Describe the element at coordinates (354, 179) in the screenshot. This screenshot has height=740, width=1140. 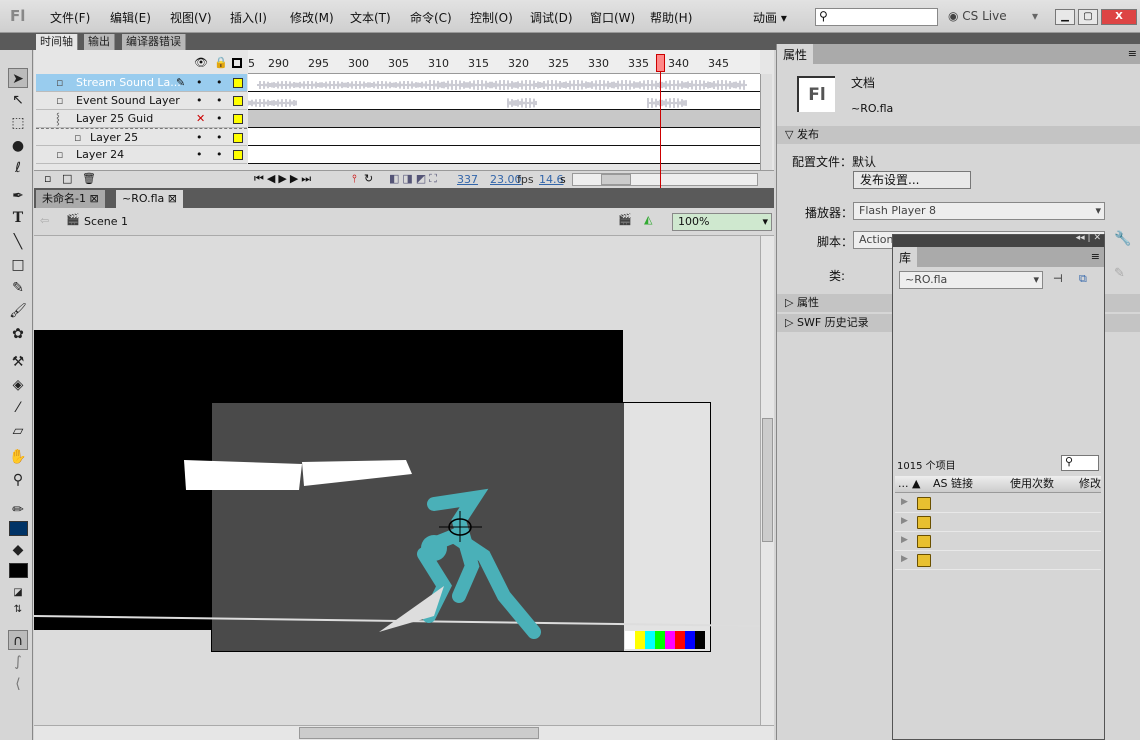
I see `center-frame-icon: ⫯` at that location.